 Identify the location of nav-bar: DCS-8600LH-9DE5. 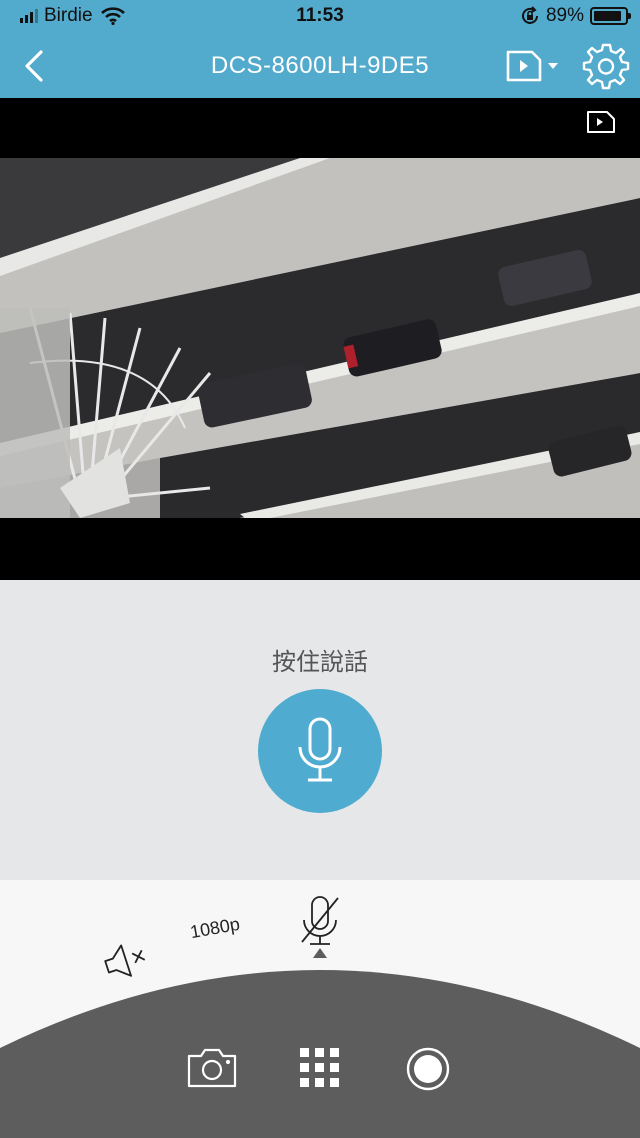
(320, 66).